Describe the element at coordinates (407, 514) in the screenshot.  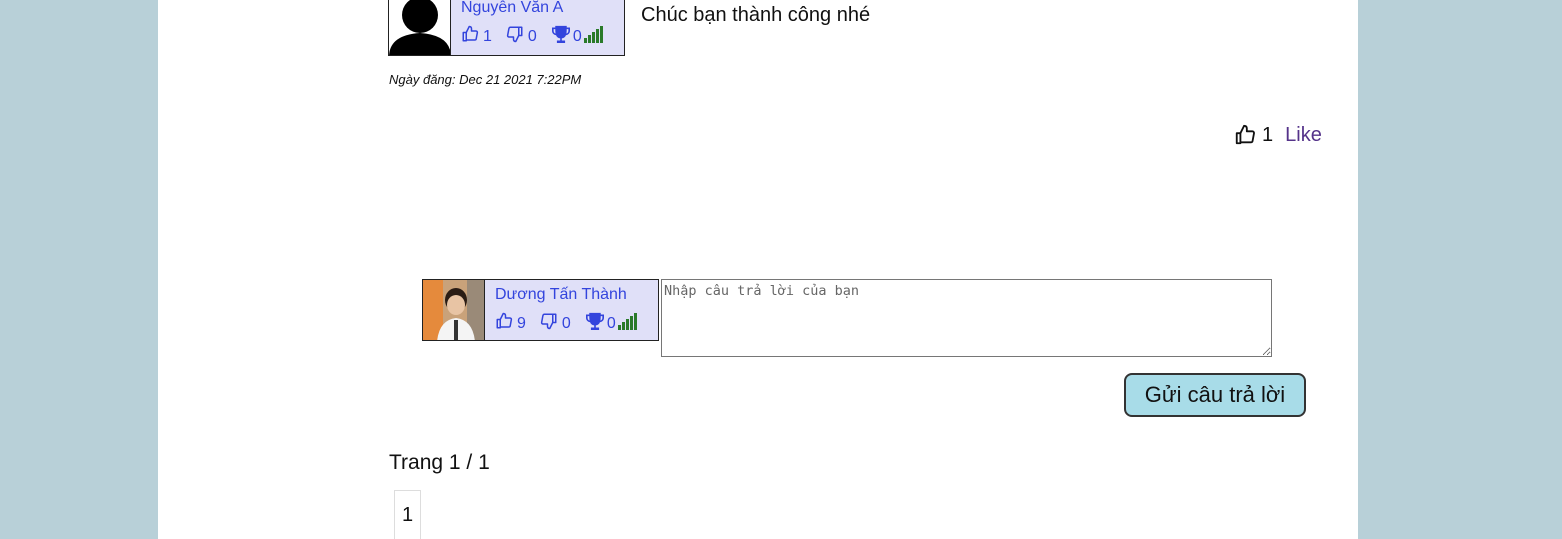
I see `pagination-page-1: 1` at that location.